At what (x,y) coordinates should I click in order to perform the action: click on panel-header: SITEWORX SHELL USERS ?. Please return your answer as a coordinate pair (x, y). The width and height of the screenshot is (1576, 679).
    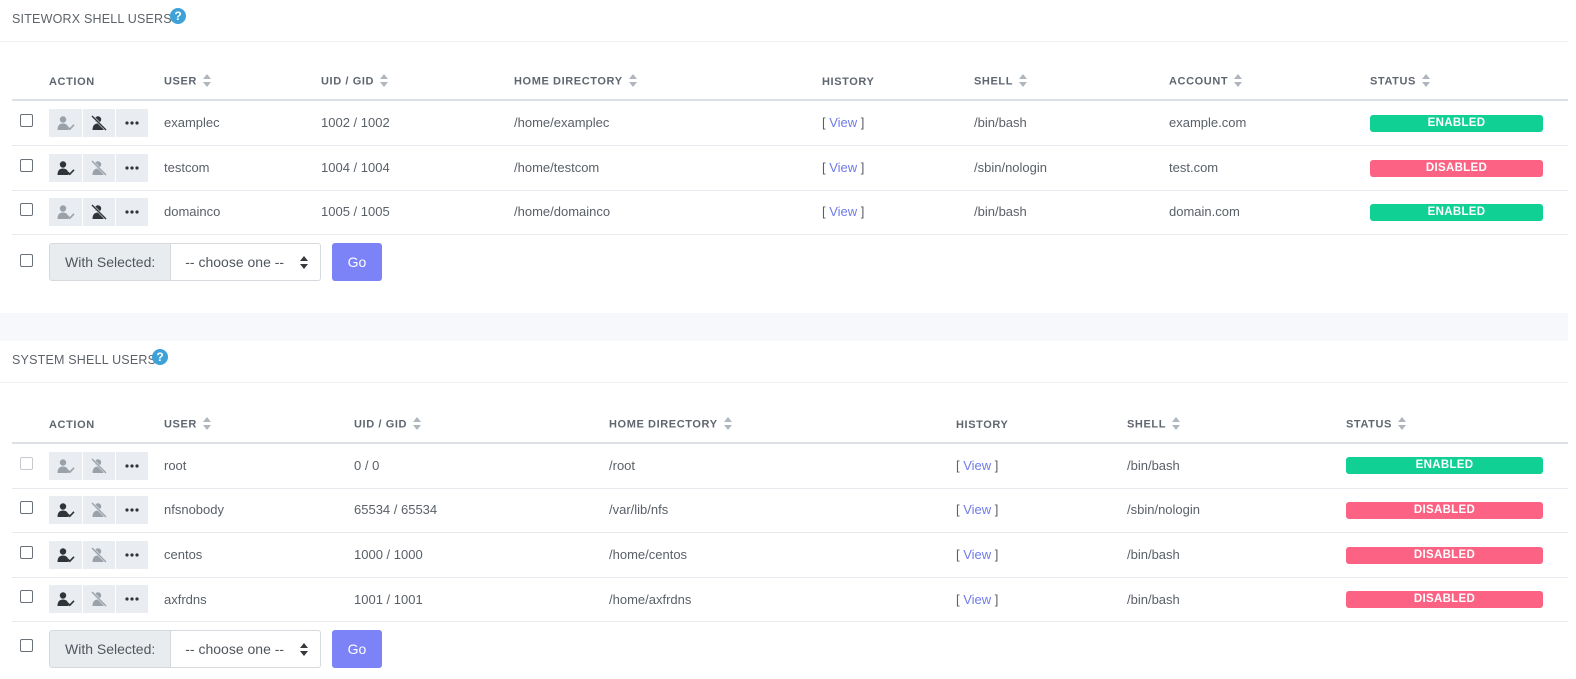
    Looking at the image, I should click on (784, 21).